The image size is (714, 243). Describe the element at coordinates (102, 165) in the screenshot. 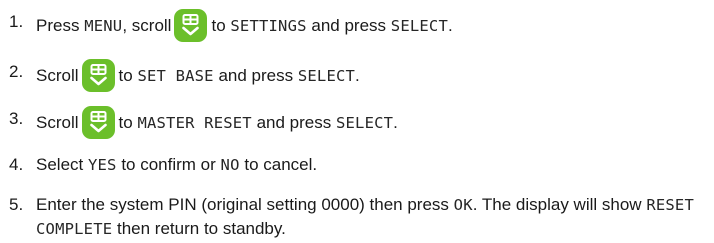

I see `display-term-yes: YES` at that location.